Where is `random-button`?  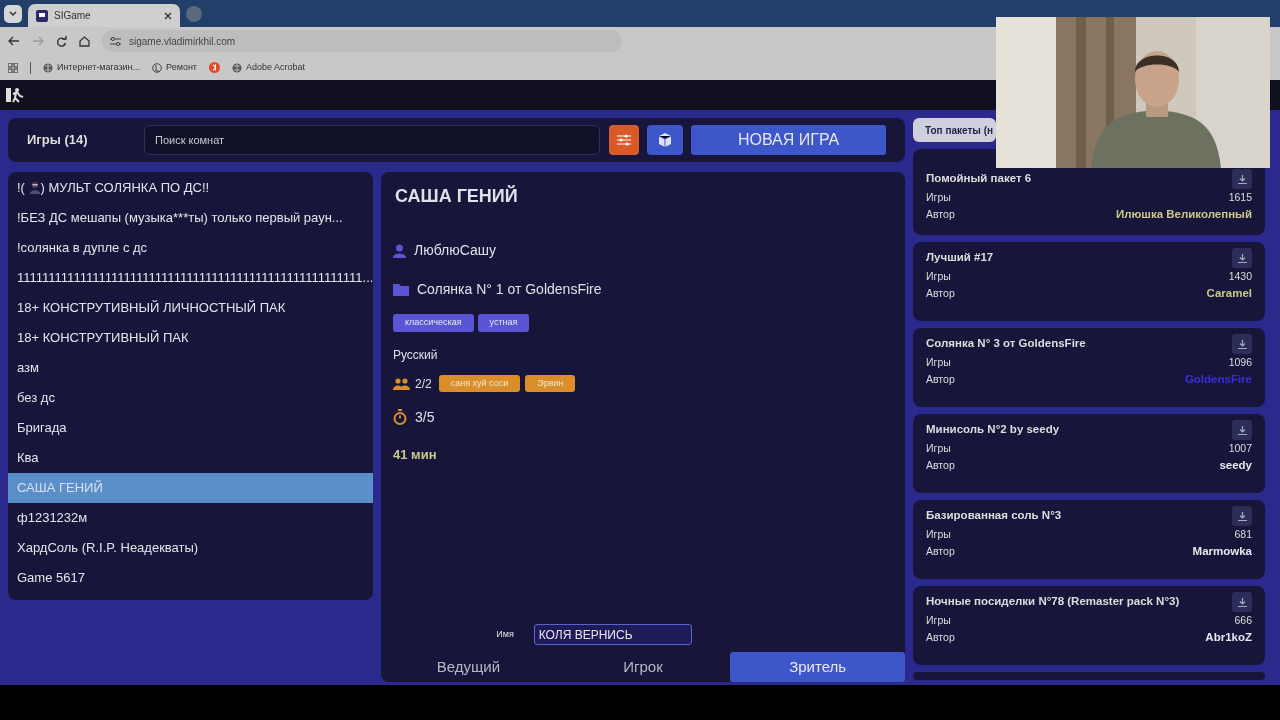 random-button is located at coordinates (665, 140).